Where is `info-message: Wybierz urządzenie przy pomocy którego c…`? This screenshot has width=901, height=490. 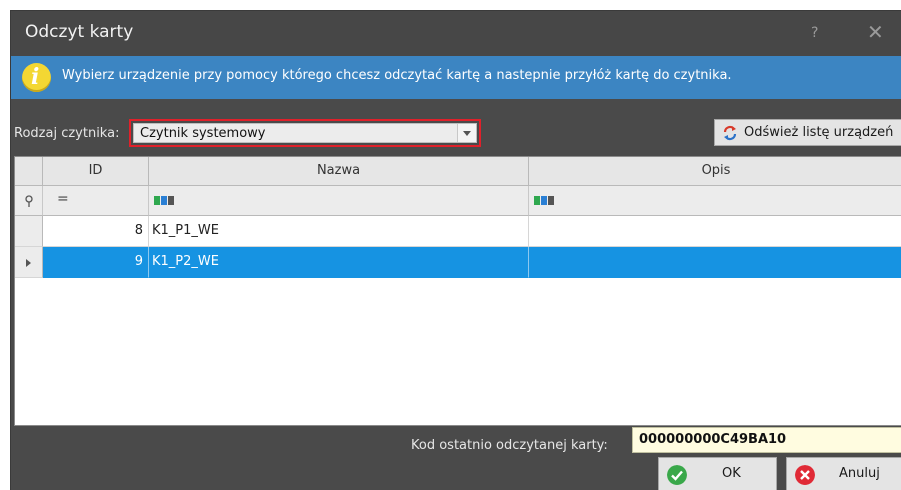 info-message: Wybierz urządzenie przy pomocy którego c… is located at coordinates (397, 75).